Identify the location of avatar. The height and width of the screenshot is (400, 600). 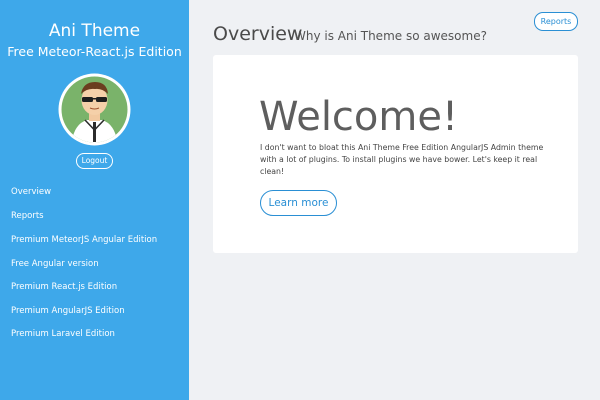
(94, 109).